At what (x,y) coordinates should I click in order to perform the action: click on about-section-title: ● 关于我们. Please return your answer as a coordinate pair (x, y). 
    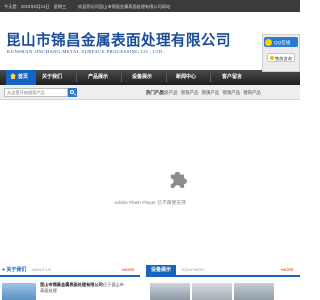
    Looking at the image, I should click on (14, 270).